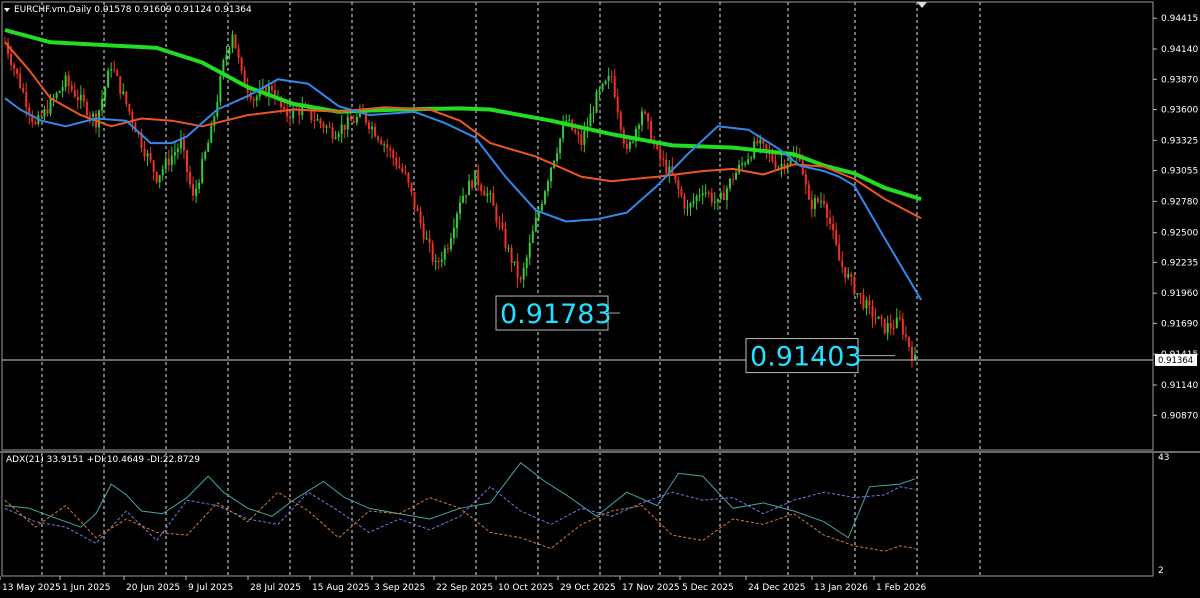  Describe the element at coordinates (1179, 141) in the screenshot. I see `price-tick-label: 0.93325` at that location.